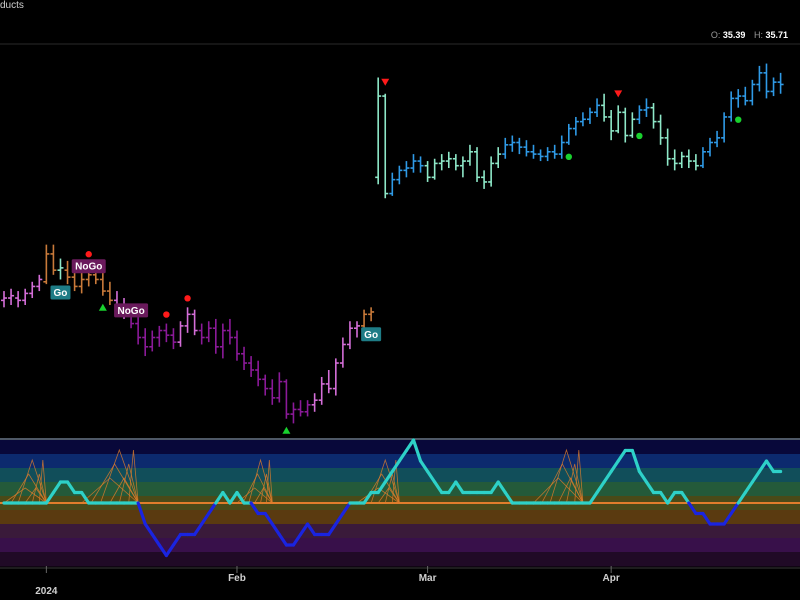 The width and height of the screenshot is (800, 600). Describe the element at coordinates (88, 266) in the screenshot. I see `nogo-tag: NoGo` at that location.